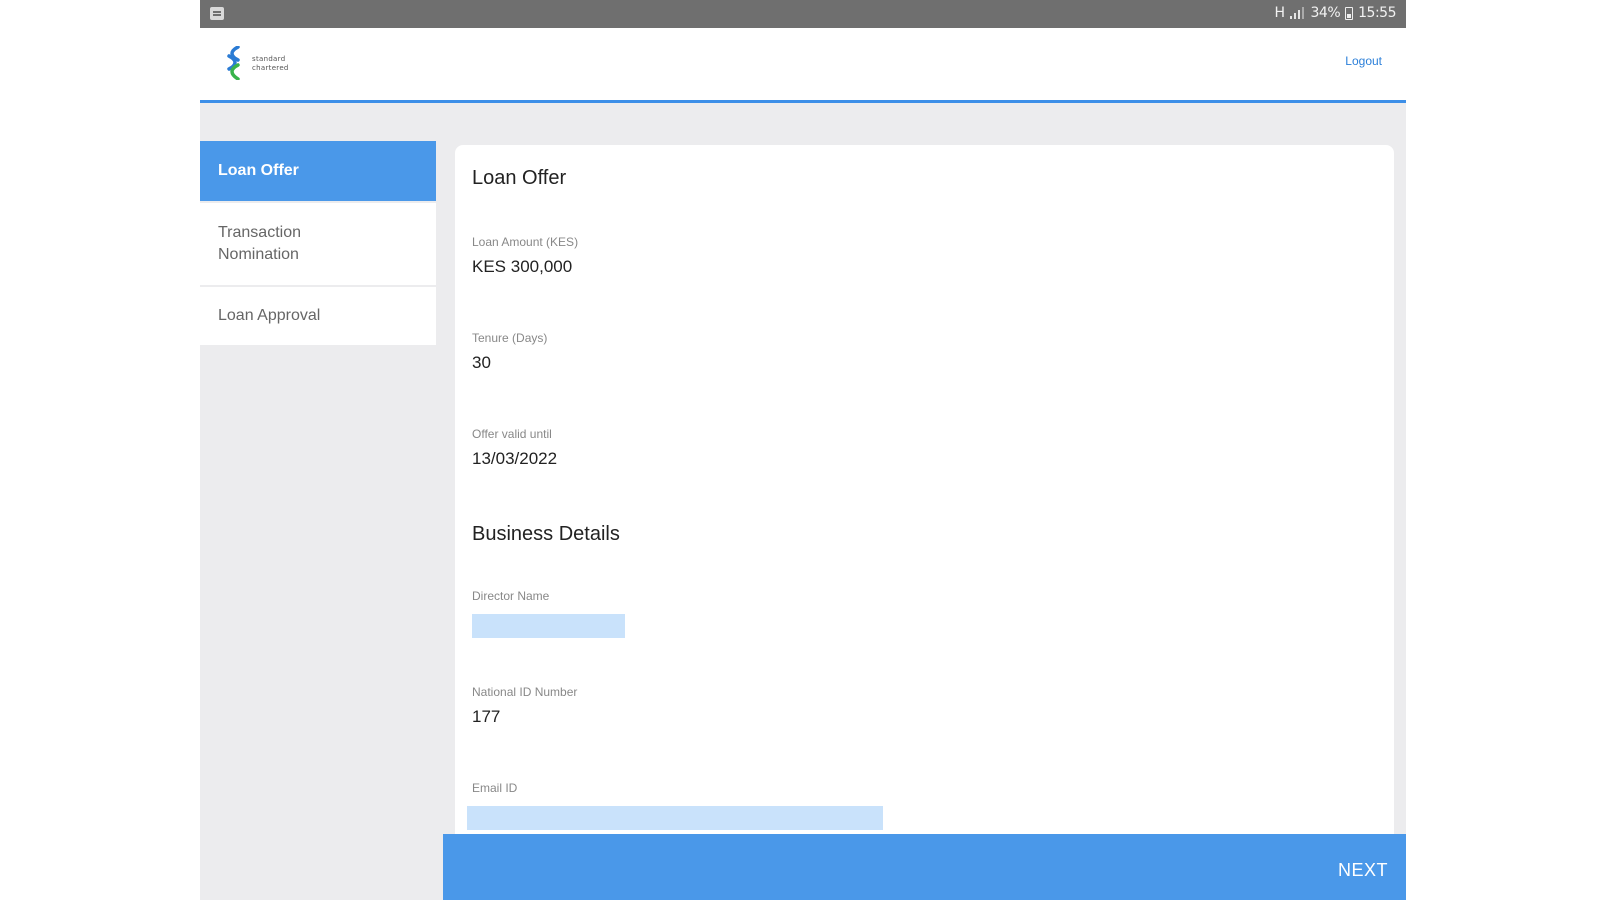 Image resolution: width=1600 pixels, height=900 pixels. What do you see at coordinates (1349, 13) in the screenshot?
I see `battery-icon` at bounding box center [1349, 13].